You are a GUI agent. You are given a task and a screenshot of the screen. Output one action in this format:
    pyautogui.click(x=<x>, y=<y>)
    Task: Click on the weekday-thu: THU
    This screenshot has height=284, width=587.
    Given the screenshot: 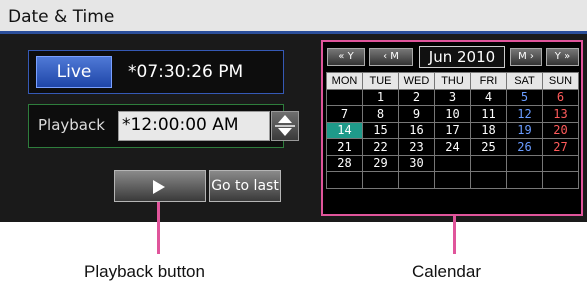 What is the action you would take?
    pyautogui.click(x=452, y=81)
    